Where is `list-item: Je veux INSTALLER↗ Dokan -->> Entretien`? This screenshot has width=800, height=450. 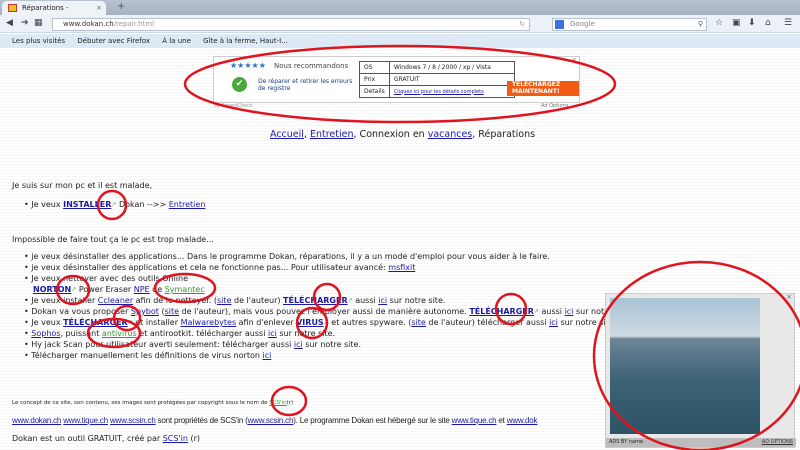
list-item: Je veux INSTALLER↗ Dokan -->> Entretien is located at coordinates (114, 204).